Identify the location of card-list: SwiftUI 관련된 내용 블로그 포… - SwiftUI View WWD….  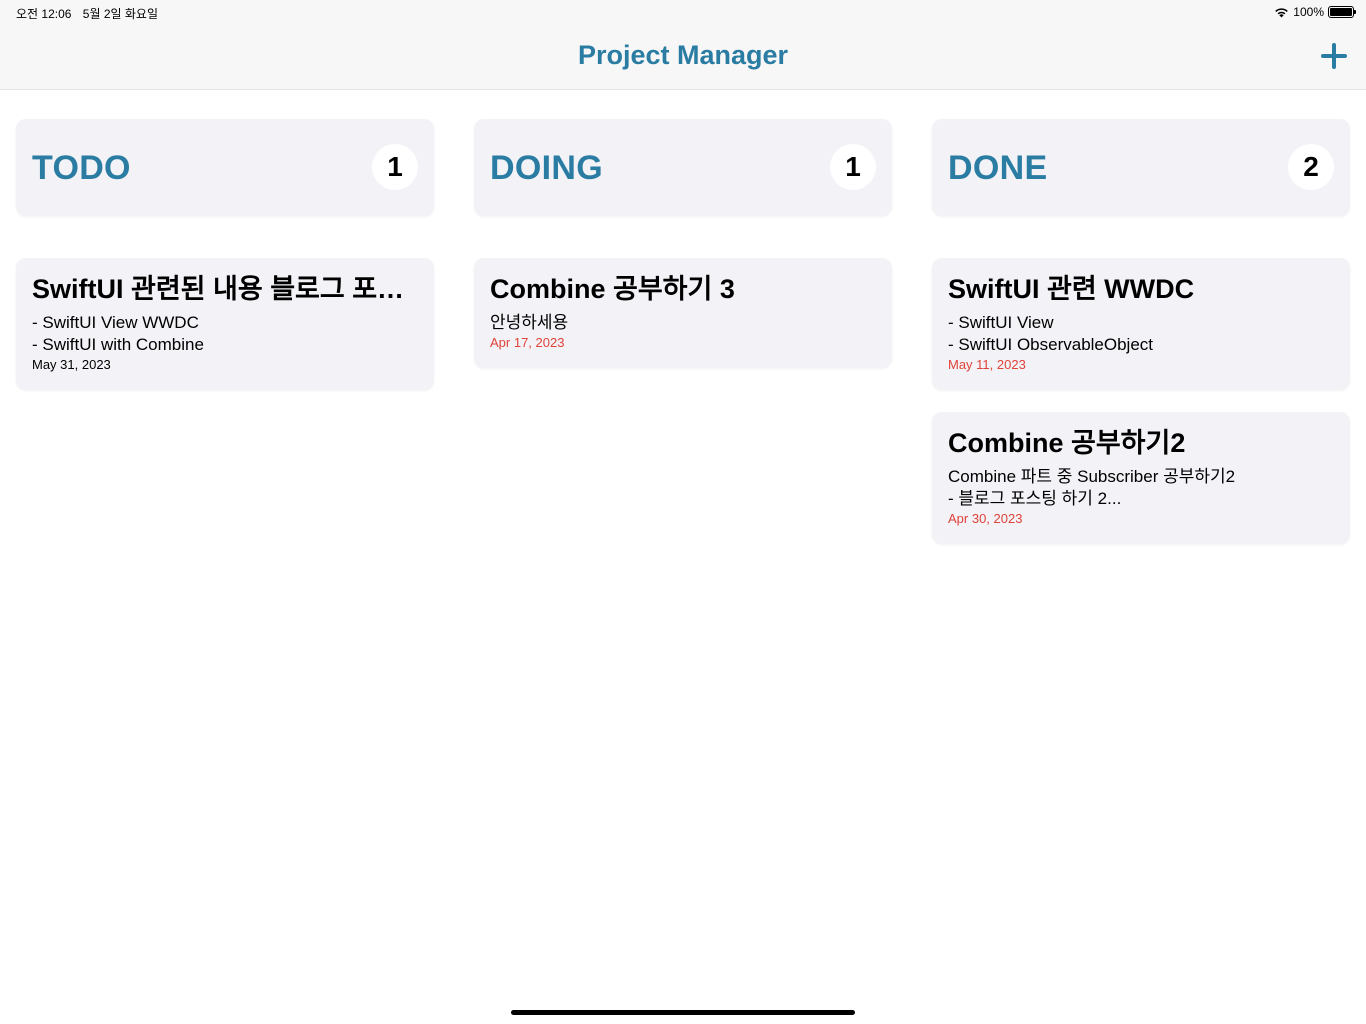
(225, 324).